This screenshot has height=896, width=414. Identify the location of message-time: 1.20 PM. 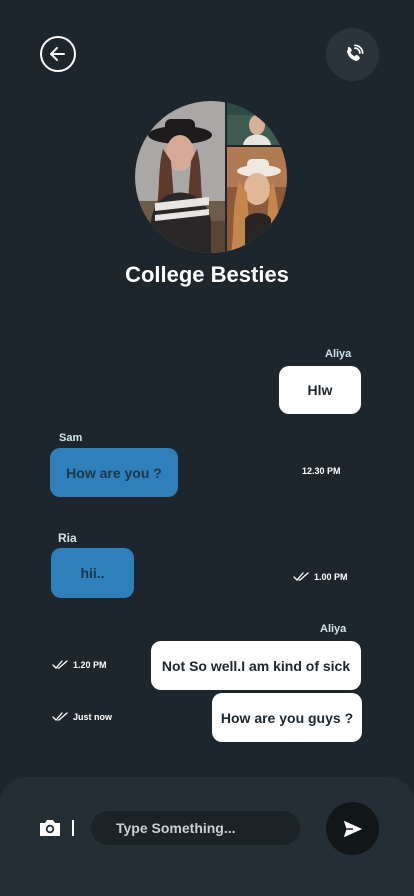
(79, 665).